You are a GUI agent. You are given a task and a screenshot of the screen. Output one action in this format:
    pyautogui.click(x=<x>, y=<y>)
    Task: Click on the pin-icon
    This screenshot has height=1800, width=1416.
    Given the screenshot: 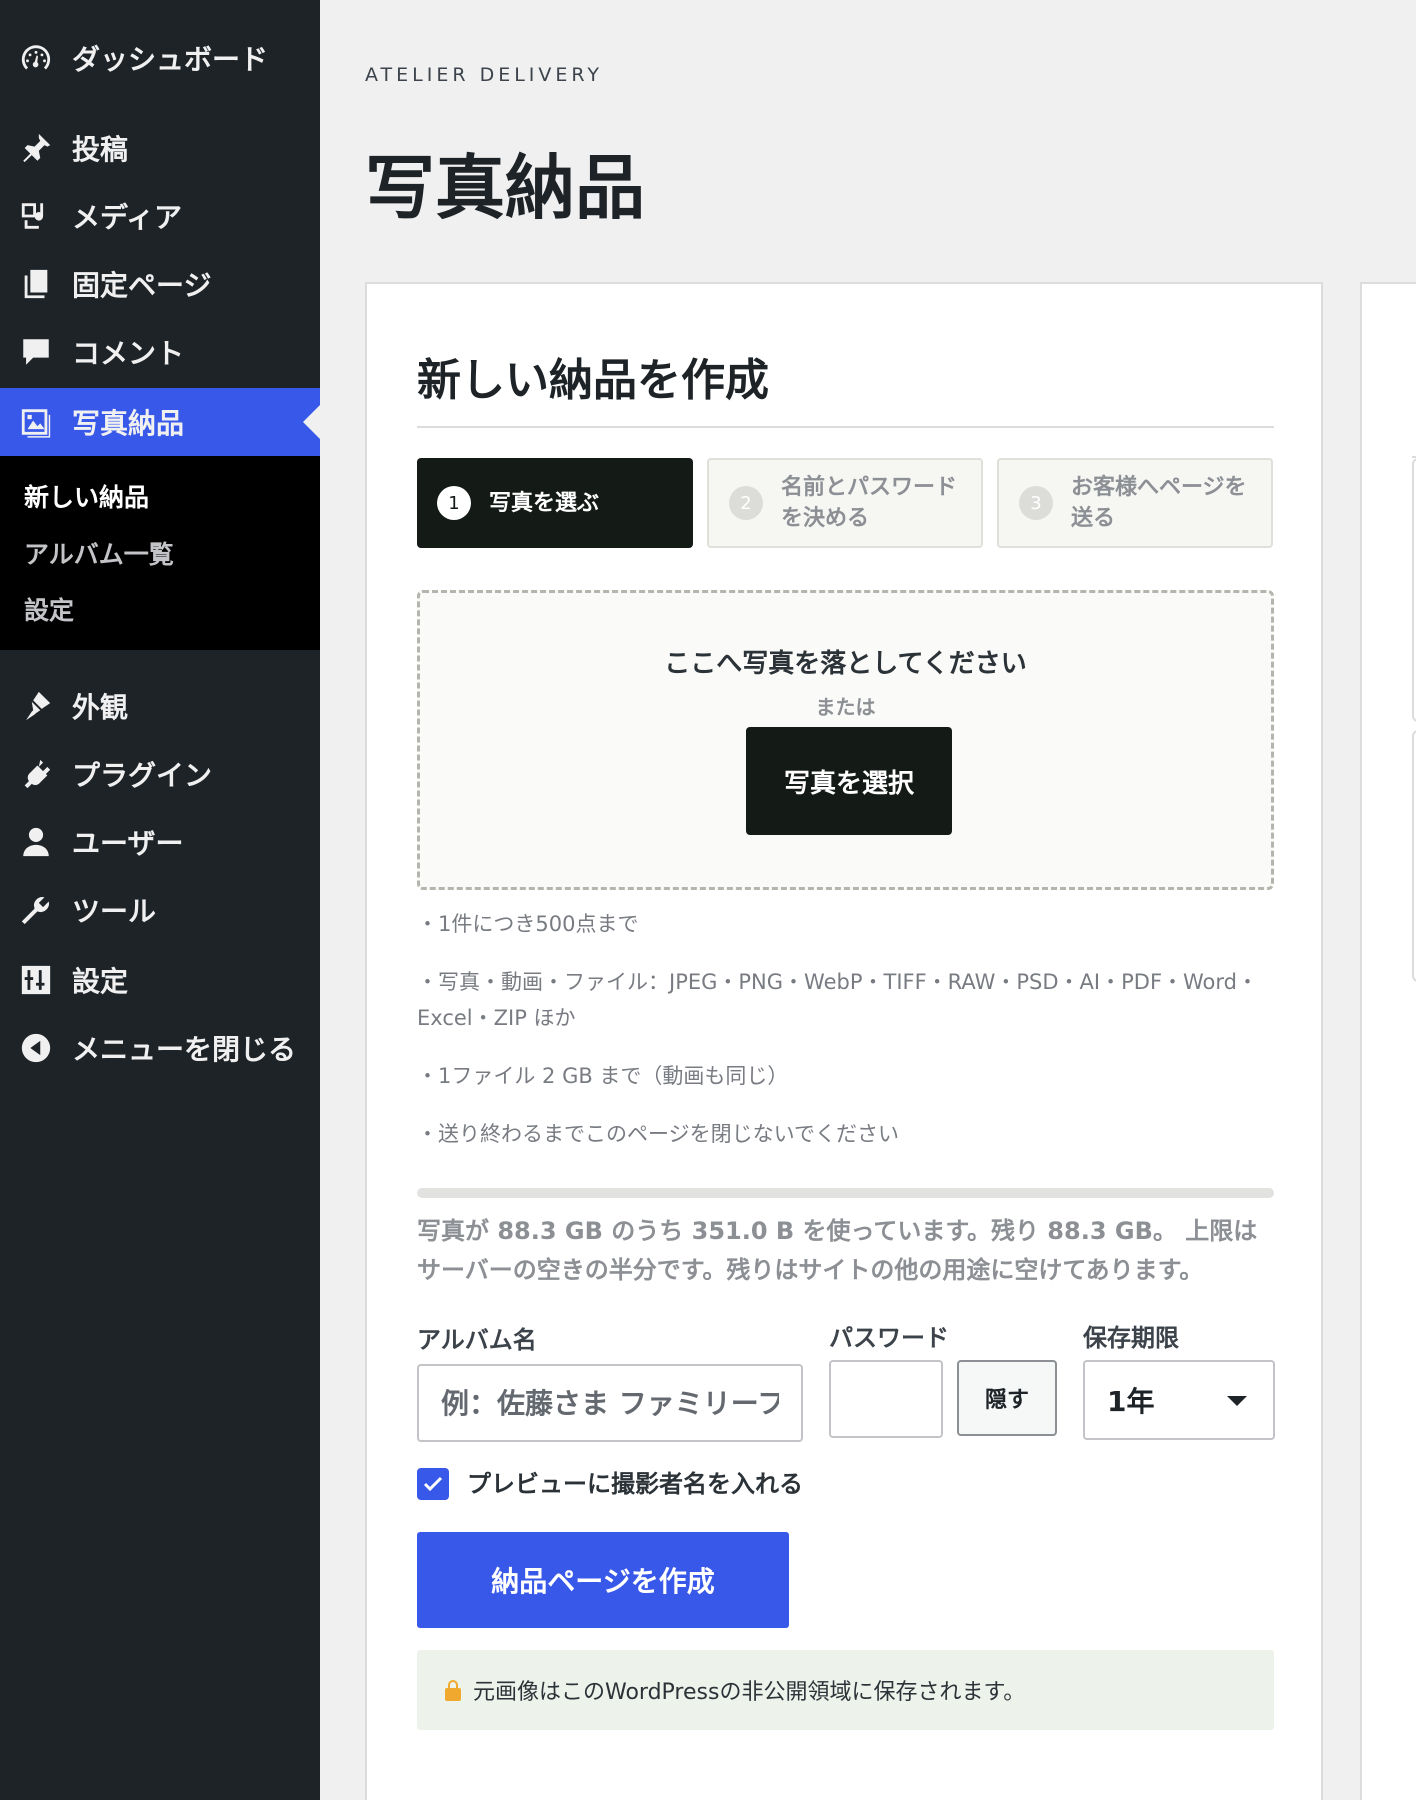 What is the action you would take?
    pyautogui.click(x=36, y=148)
    